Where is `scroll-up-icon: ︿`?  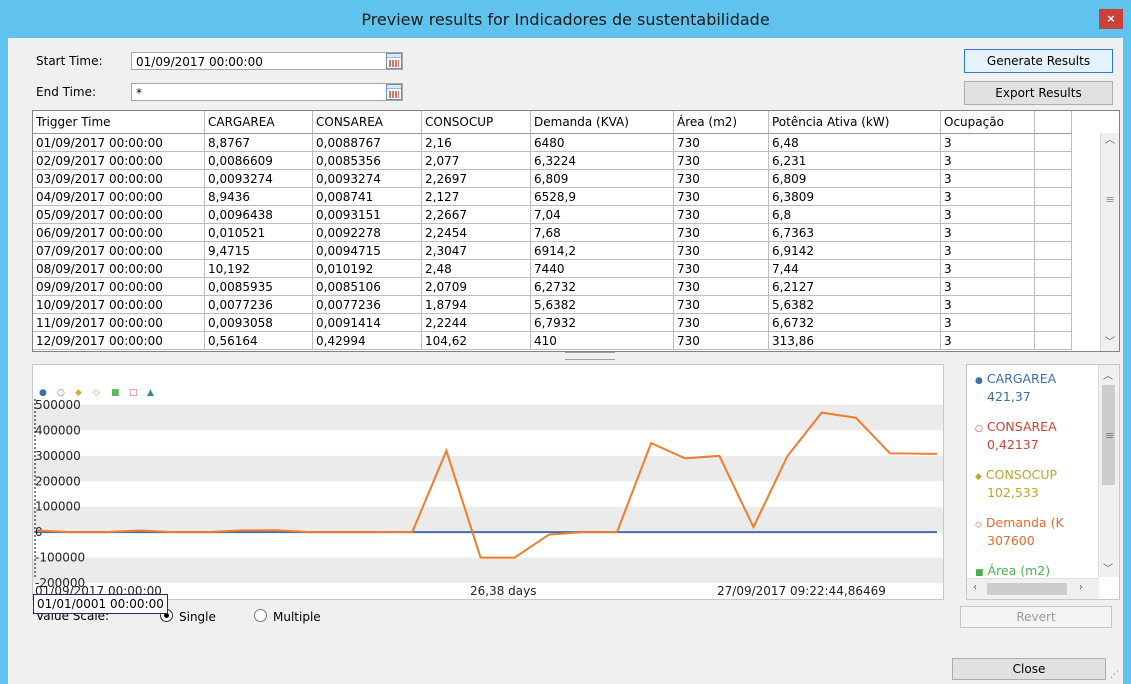 scroll-up-icon: ︿ is located at coordinates (1110, 141).